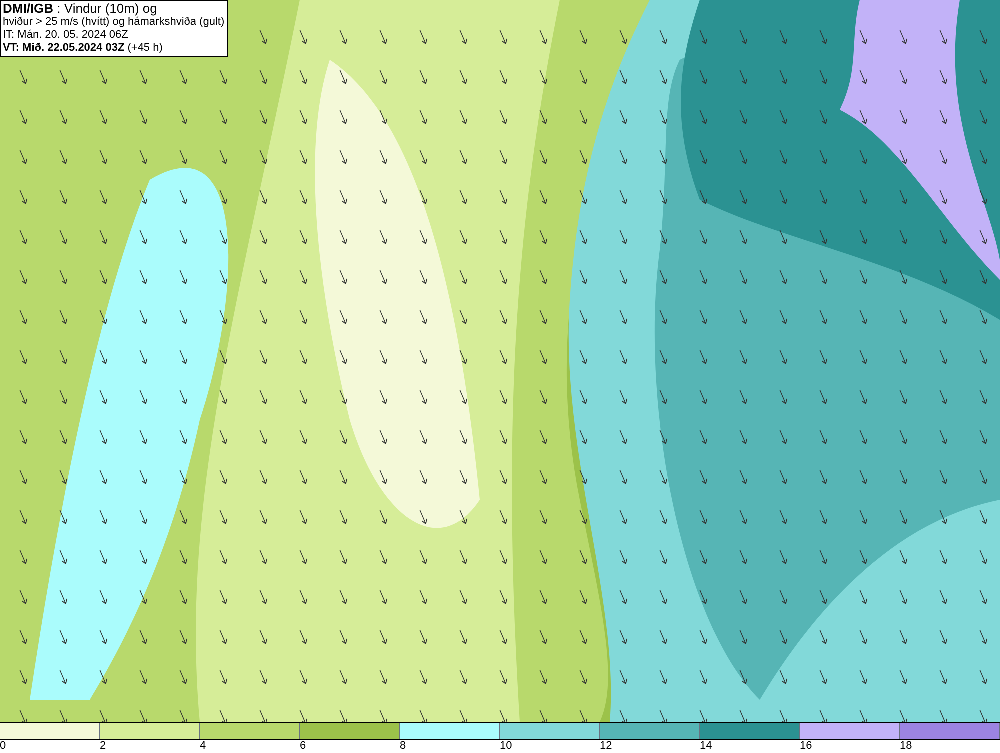 This screenshot has height=753, width=1000. What do you see at coordinates (114, 22) in the screenshot?
I see `title-line: hviður > 25 m/s (hvítt) og hámarkshviða (gult)` at bounding box center [114, 22].